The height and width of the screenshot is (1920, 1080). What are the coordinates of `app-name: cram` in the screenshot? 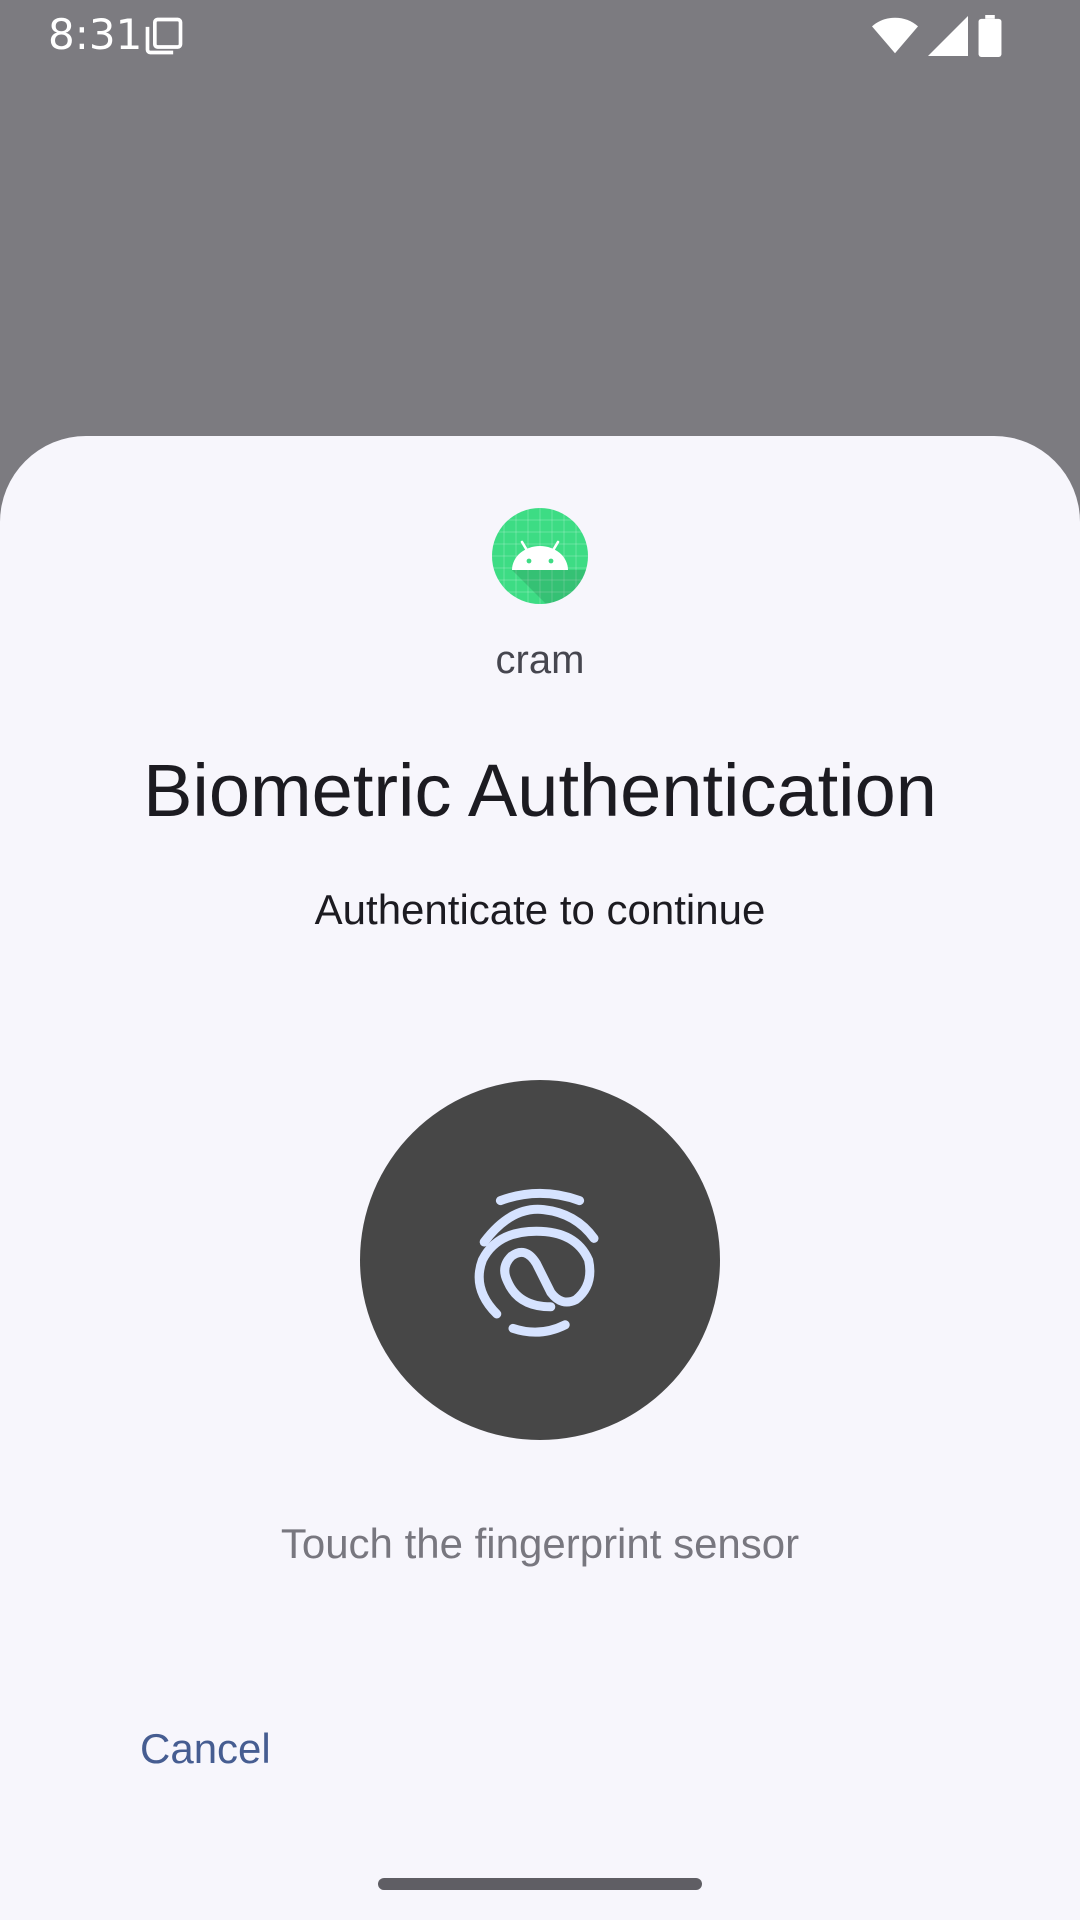 It's located at (540, 660).